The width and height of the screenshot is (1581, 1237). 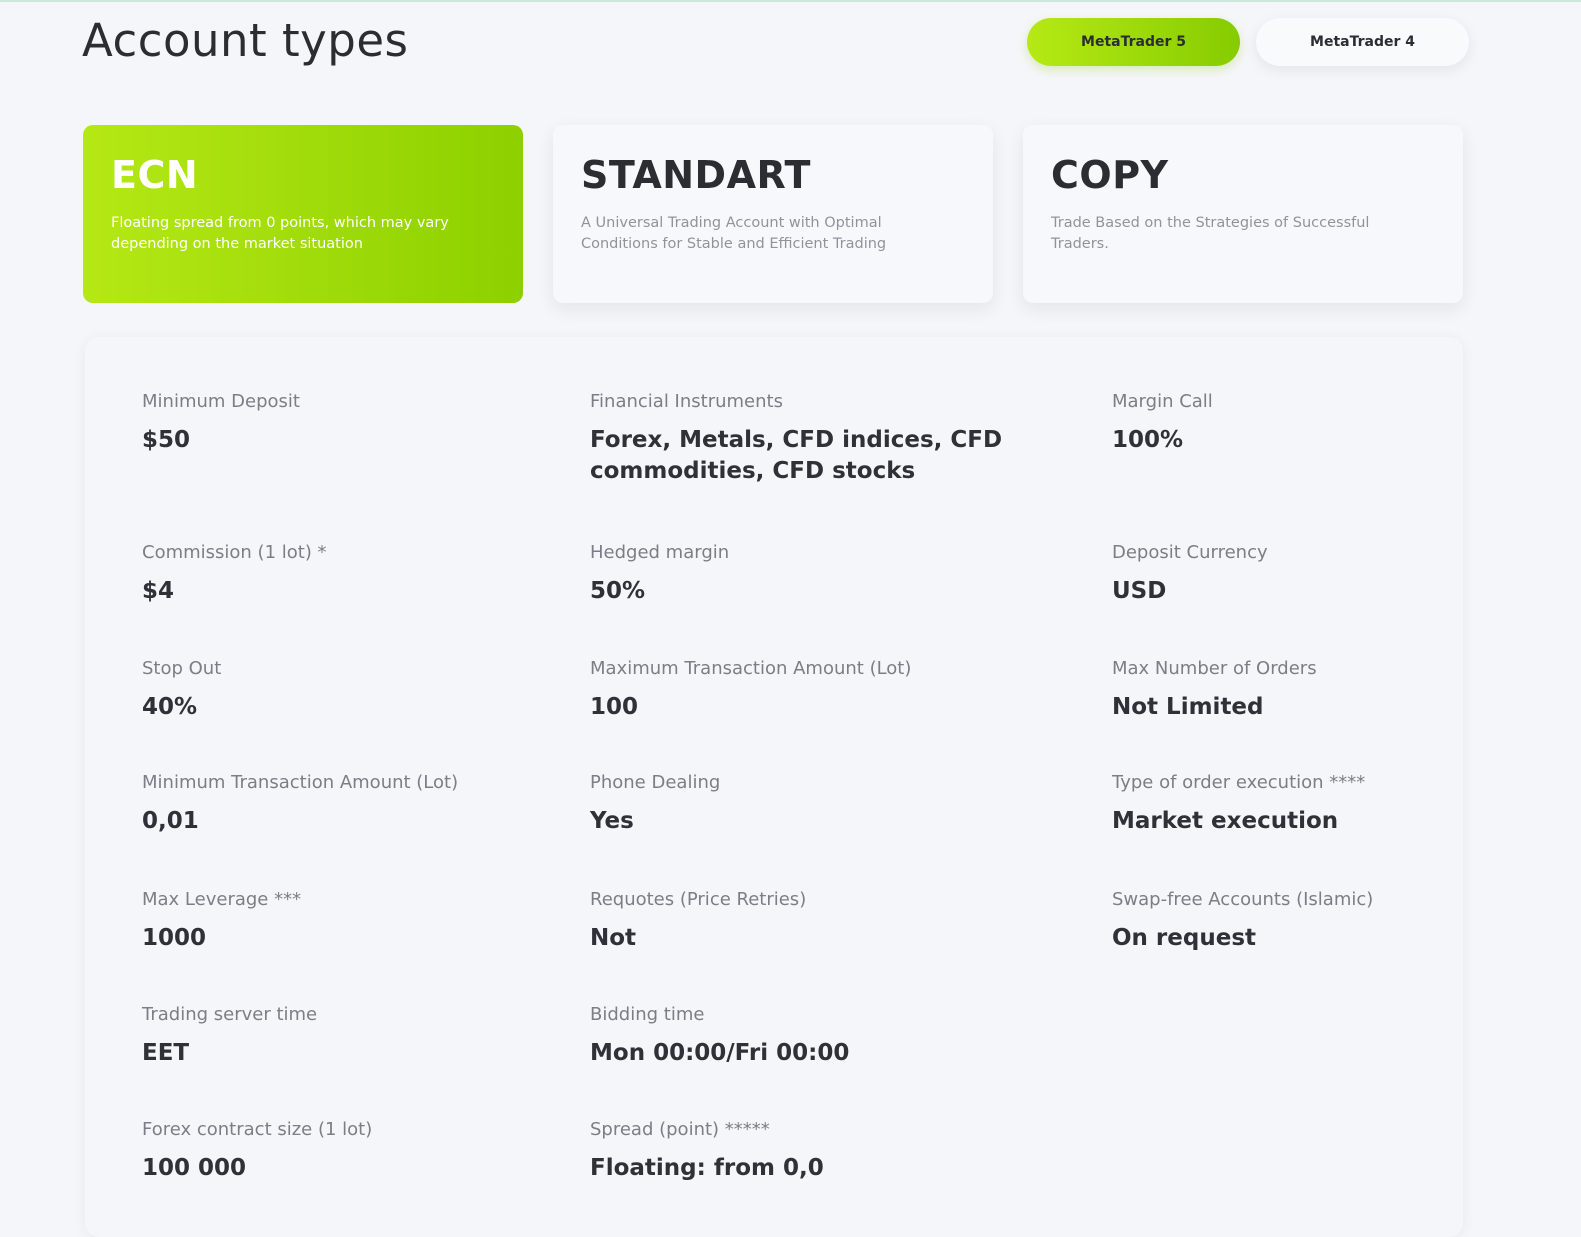 What do you see at coordinates (1242, 921) in the screenshot?
I see `spec-swap-free: Swap-free Accounts (Islamic) On request` at bounding box center [1242, 921].